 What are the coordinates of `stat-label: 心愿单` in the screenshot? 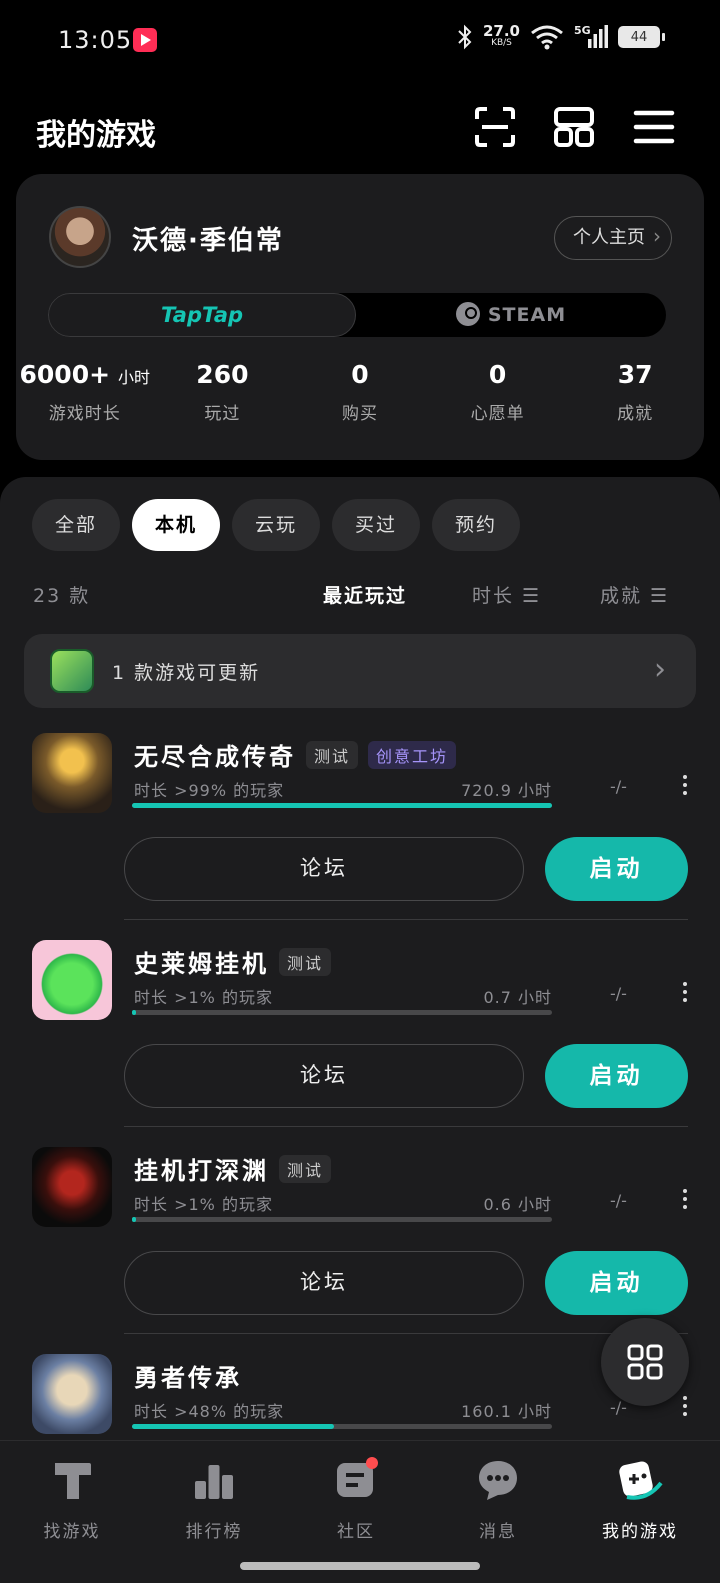 It's located at (497, 414).